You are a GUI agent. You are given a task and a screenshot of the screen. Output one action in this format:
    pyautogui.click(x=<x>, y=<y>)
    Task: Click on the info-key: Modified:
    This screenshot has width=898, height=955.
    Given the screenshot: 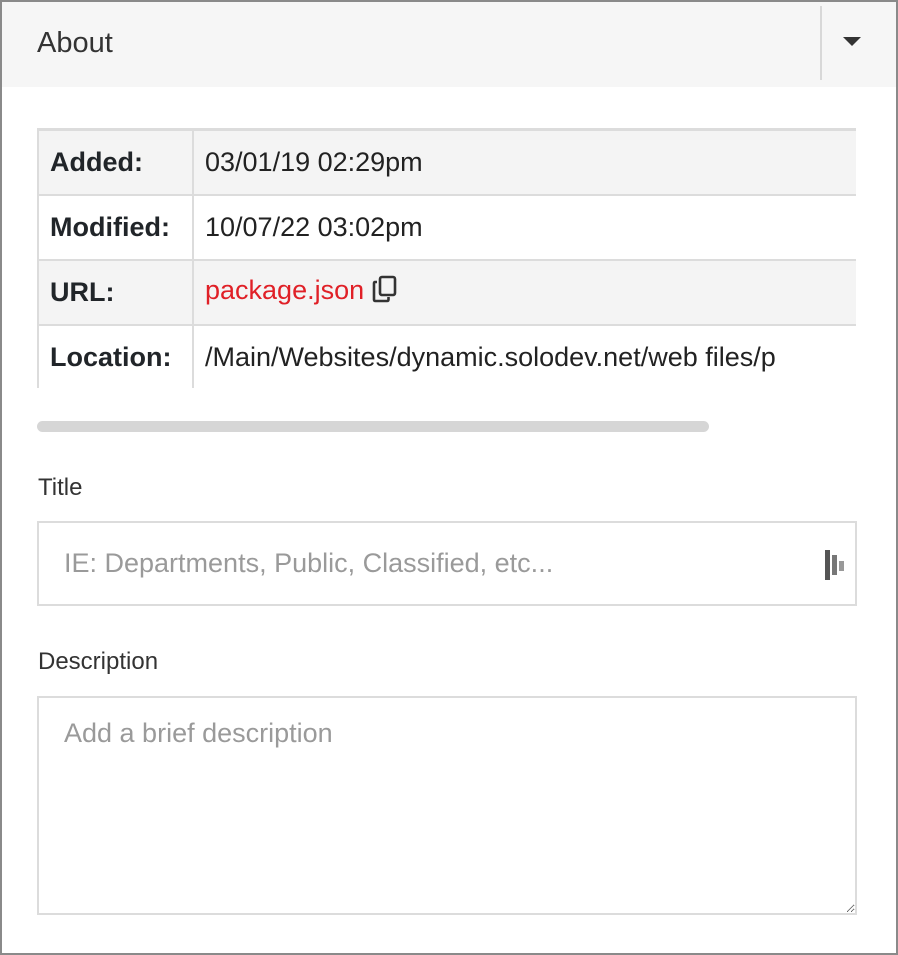 What is the action you would take?
    pyautogui.click(x=115, y=227)
    